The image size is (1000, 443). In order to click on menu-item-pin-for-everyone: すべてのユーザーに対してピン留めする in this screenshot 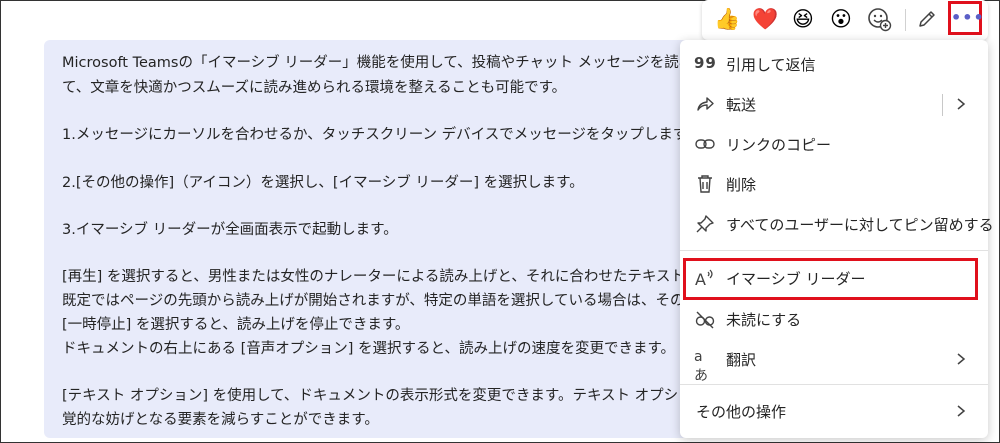, I will do `click(837, 224)`.